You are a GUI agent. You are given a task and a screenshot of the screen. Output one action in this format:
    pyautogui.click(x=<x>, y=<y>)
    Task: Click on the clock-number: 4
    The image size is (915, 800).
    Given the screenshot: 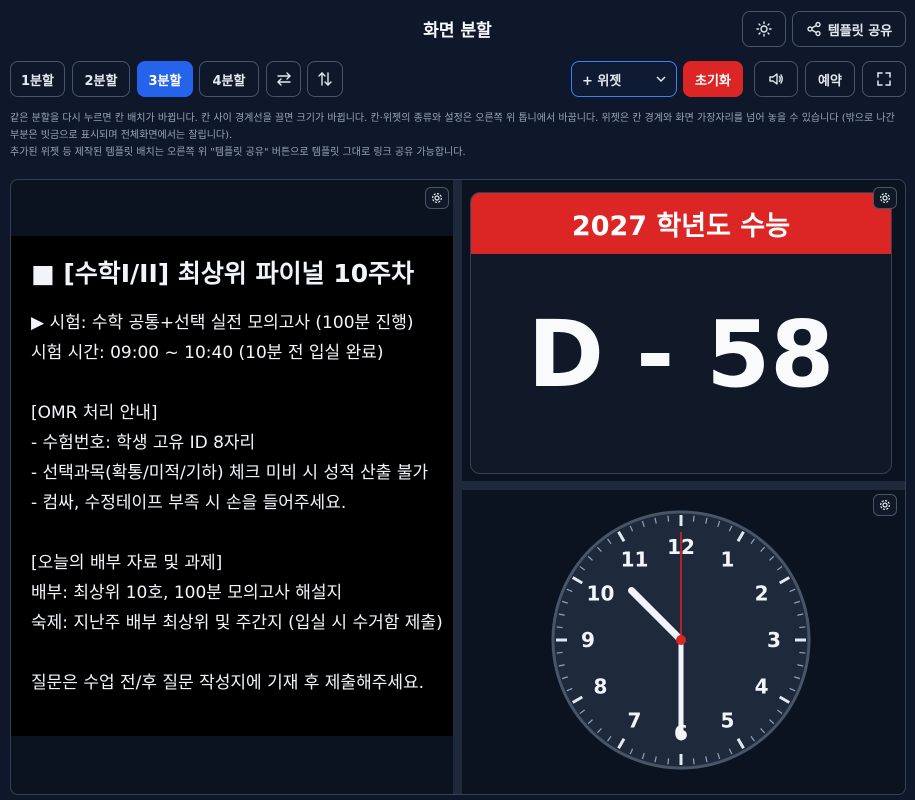 What is the action you would take?
    pyautogui.click(x=762, y=687)
    